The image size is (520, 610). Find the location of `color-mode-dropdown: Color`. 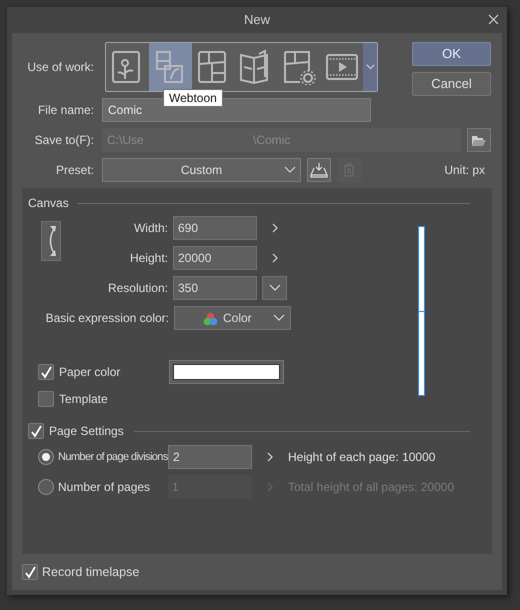

color-mode-dropdown: Color is located at coordinates (232, 318).